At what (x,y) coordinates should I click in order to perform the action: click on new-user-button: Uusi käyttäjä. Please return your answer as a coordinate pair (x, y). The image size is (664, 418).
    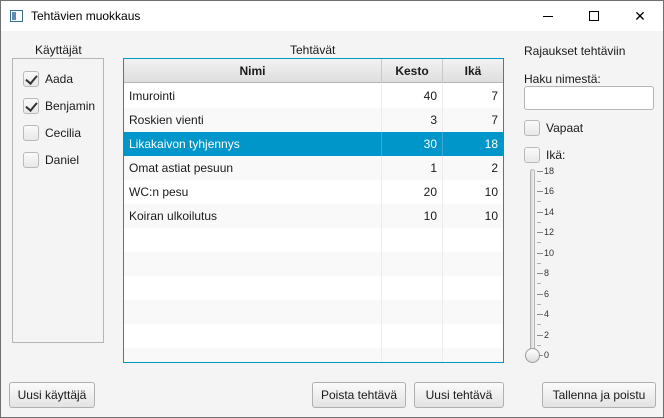
    Looking at the image, I should click on (52, 395).